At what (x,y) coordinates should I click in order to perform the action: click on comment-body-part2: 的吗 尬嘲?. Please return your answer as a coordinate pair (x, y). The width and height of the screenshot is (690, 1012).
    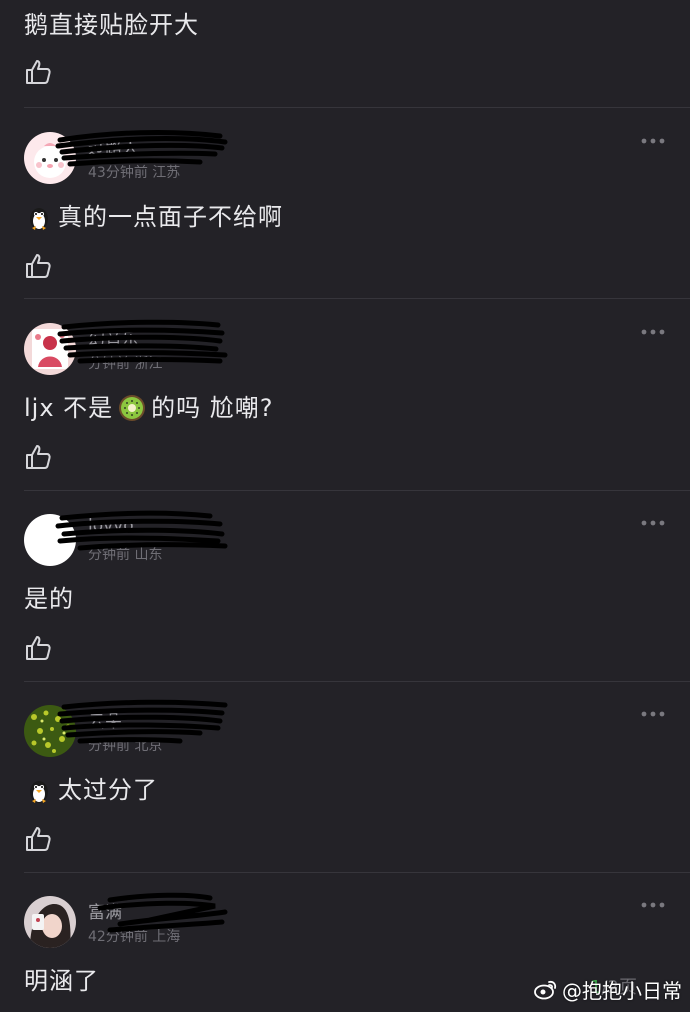
    Looking at the image, I should click on (212, 408).